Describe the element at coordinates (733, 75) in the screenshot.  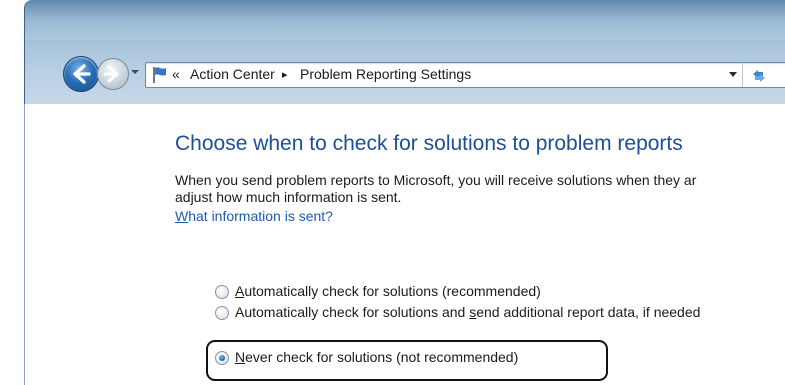
I see `address-chevron-down-icon` at that location.